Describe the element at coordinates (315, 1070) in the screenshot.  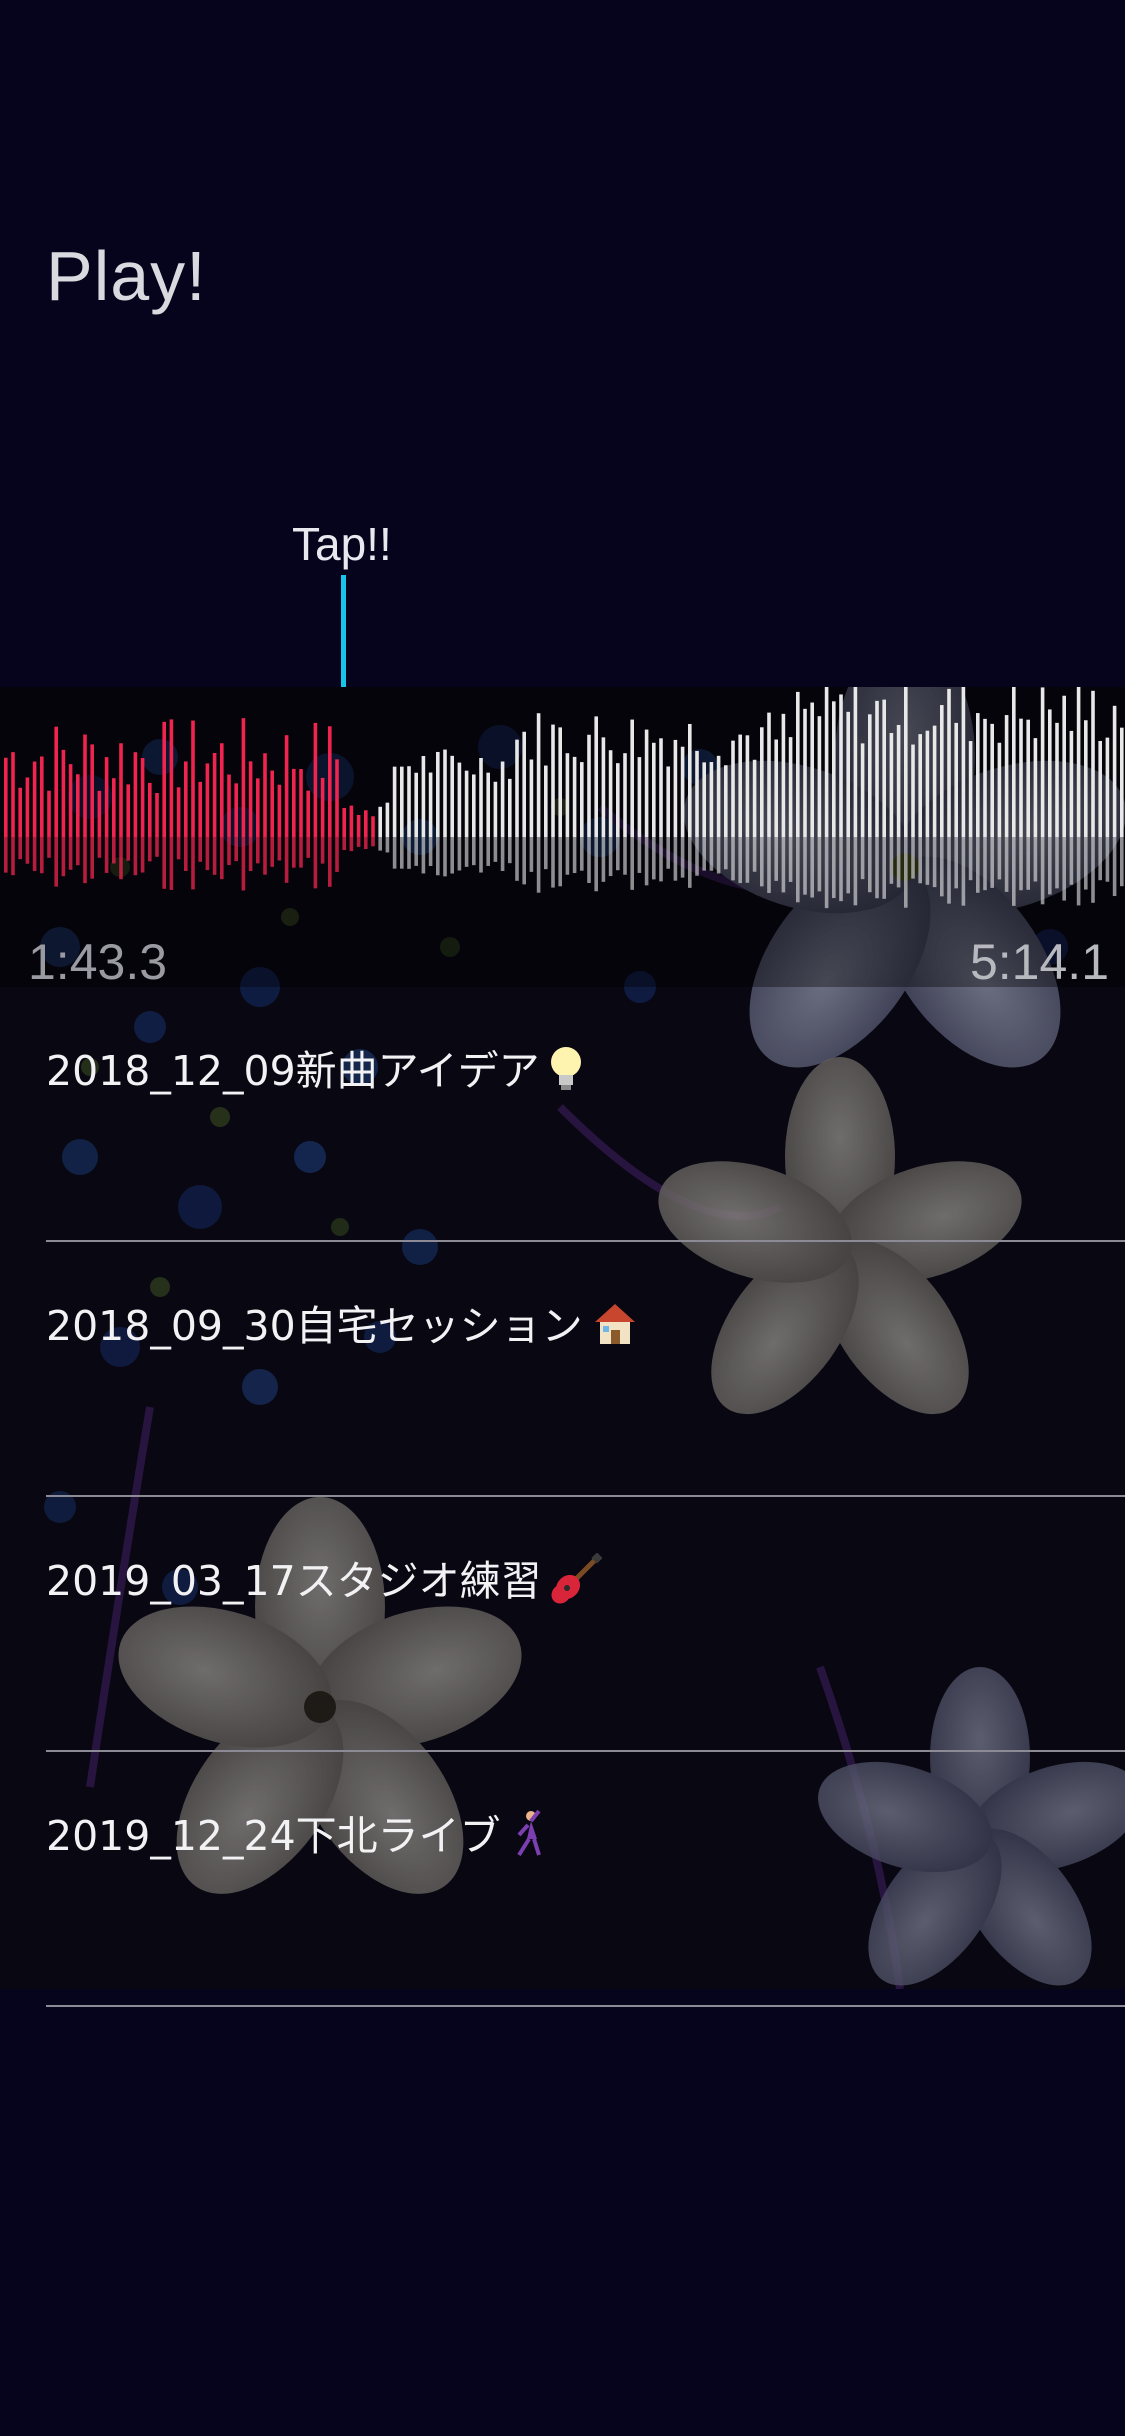
I see `track-title: 2018_12_09新曲アイデア` at that location.